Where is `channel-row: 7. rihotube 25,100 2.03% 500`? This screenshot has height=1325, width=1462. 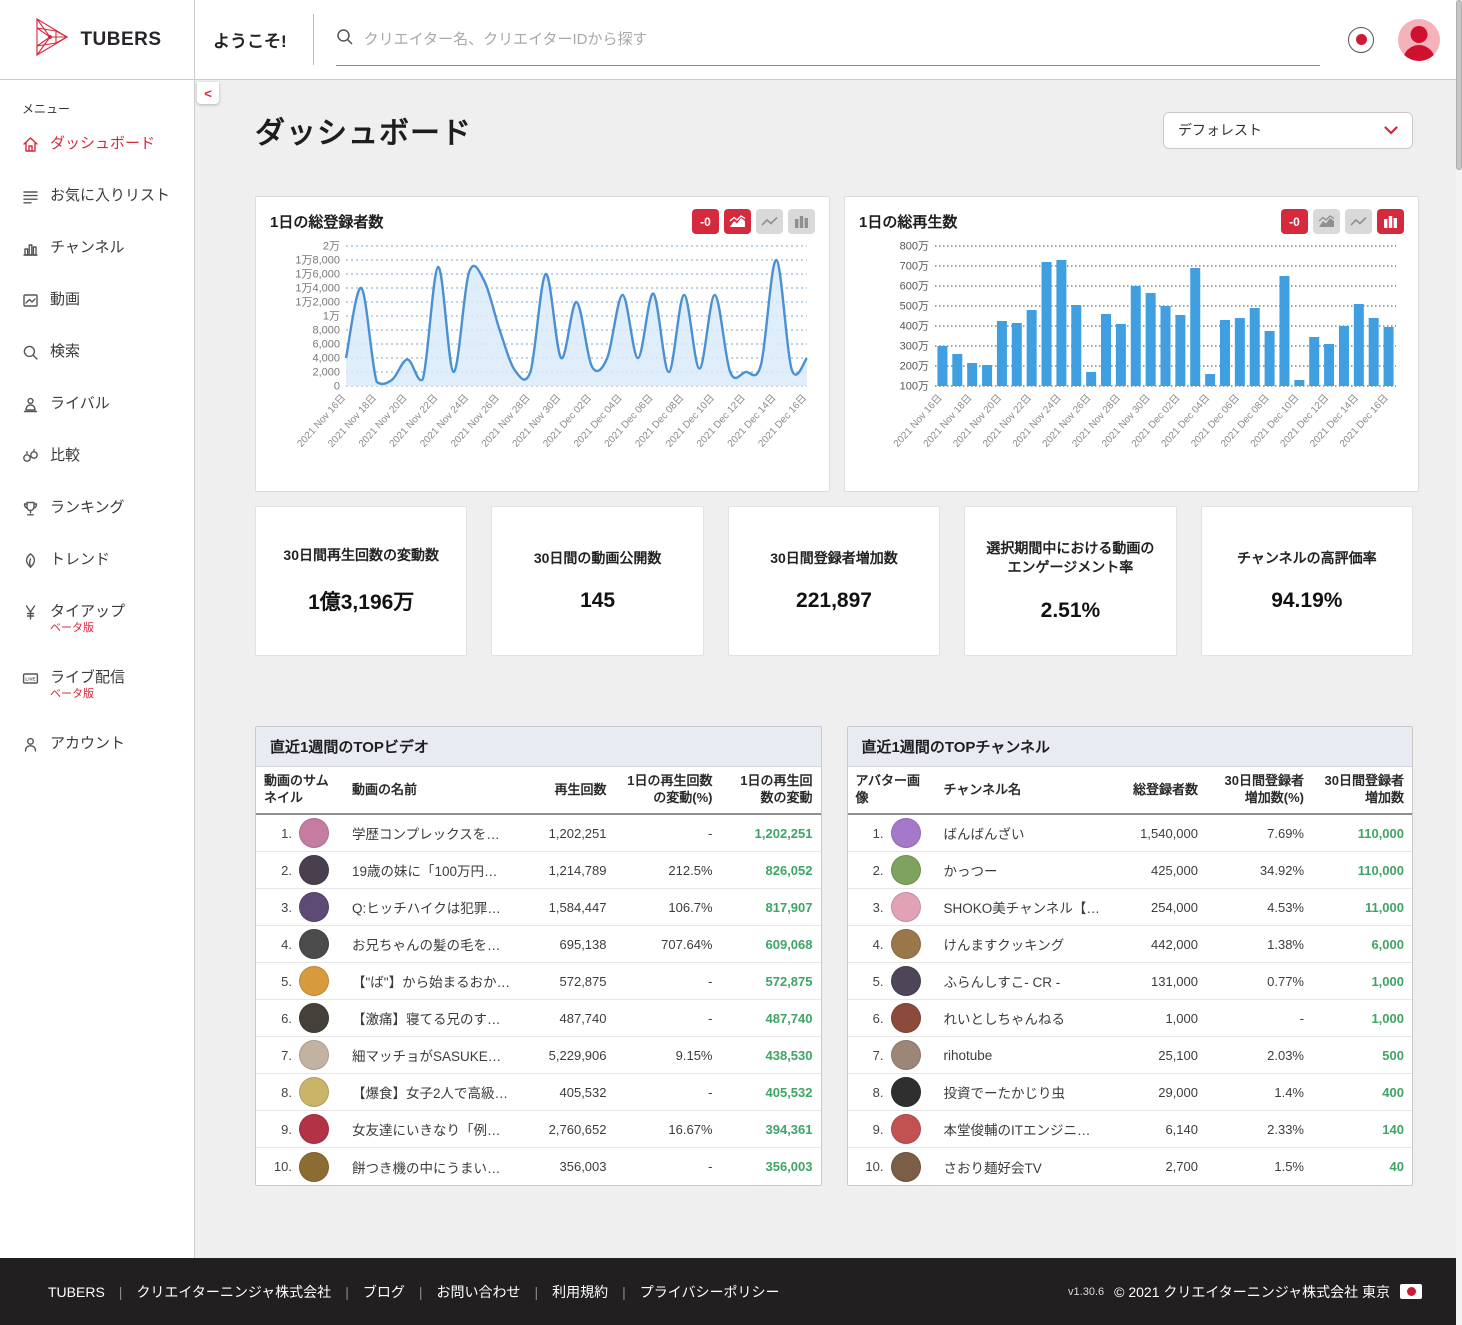
channel-row: 7. rihotube 25,100 2.03% 500 is located at coordinates (1129, 1055).